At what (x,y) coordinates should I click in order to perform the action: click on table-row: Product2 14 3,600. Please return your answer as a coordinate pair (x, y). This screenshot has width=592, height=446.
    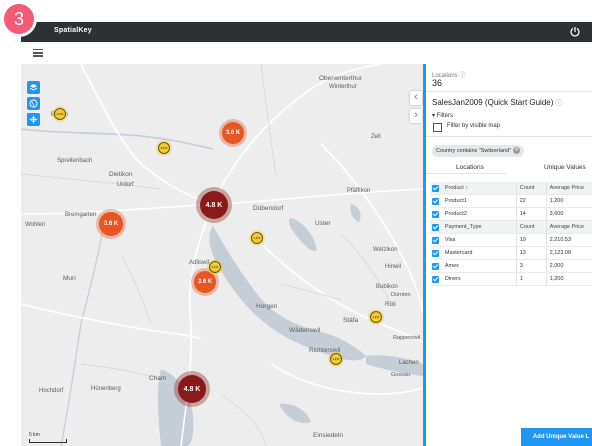
    Looking at the image, I should click on (511, 214).